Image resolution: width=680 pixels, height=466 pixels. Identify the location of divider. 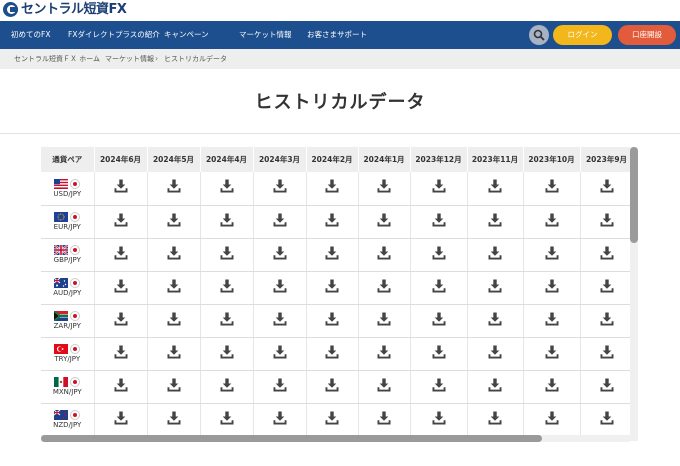
(340, 133).